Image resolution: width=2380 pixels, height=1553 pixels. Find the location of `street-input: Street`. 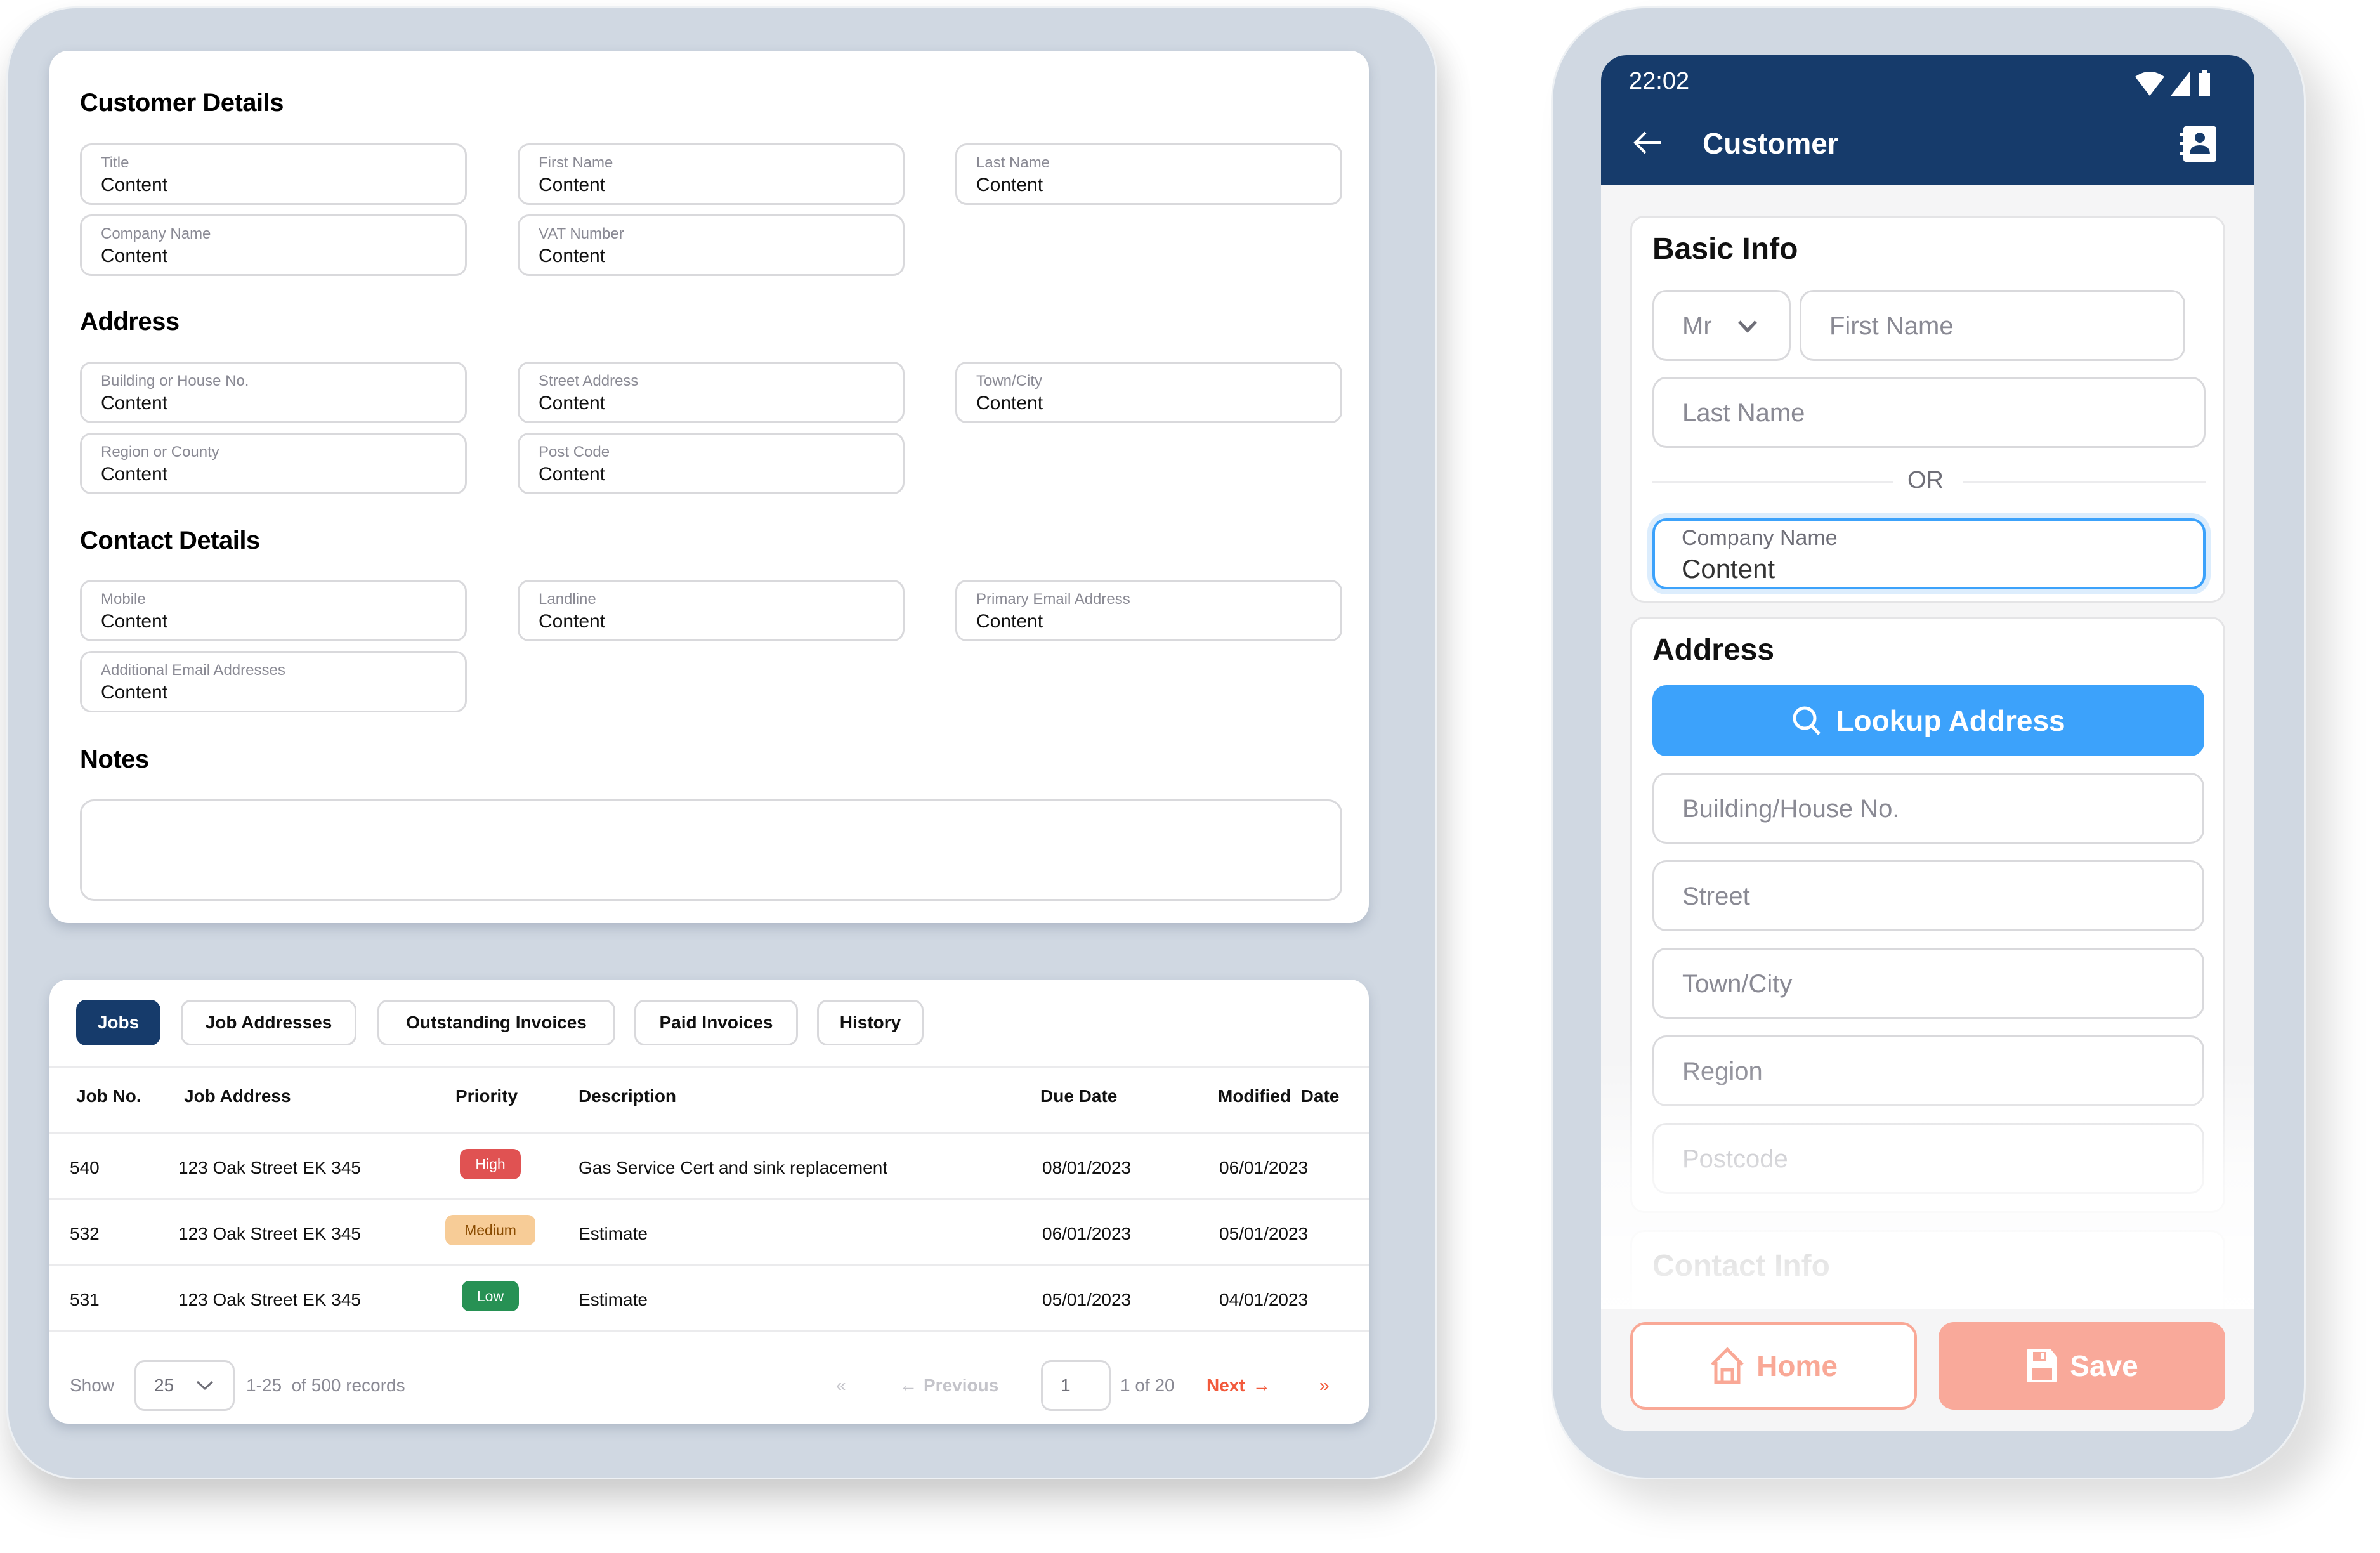

street-input: Street is located at coordinates (1928, 895).